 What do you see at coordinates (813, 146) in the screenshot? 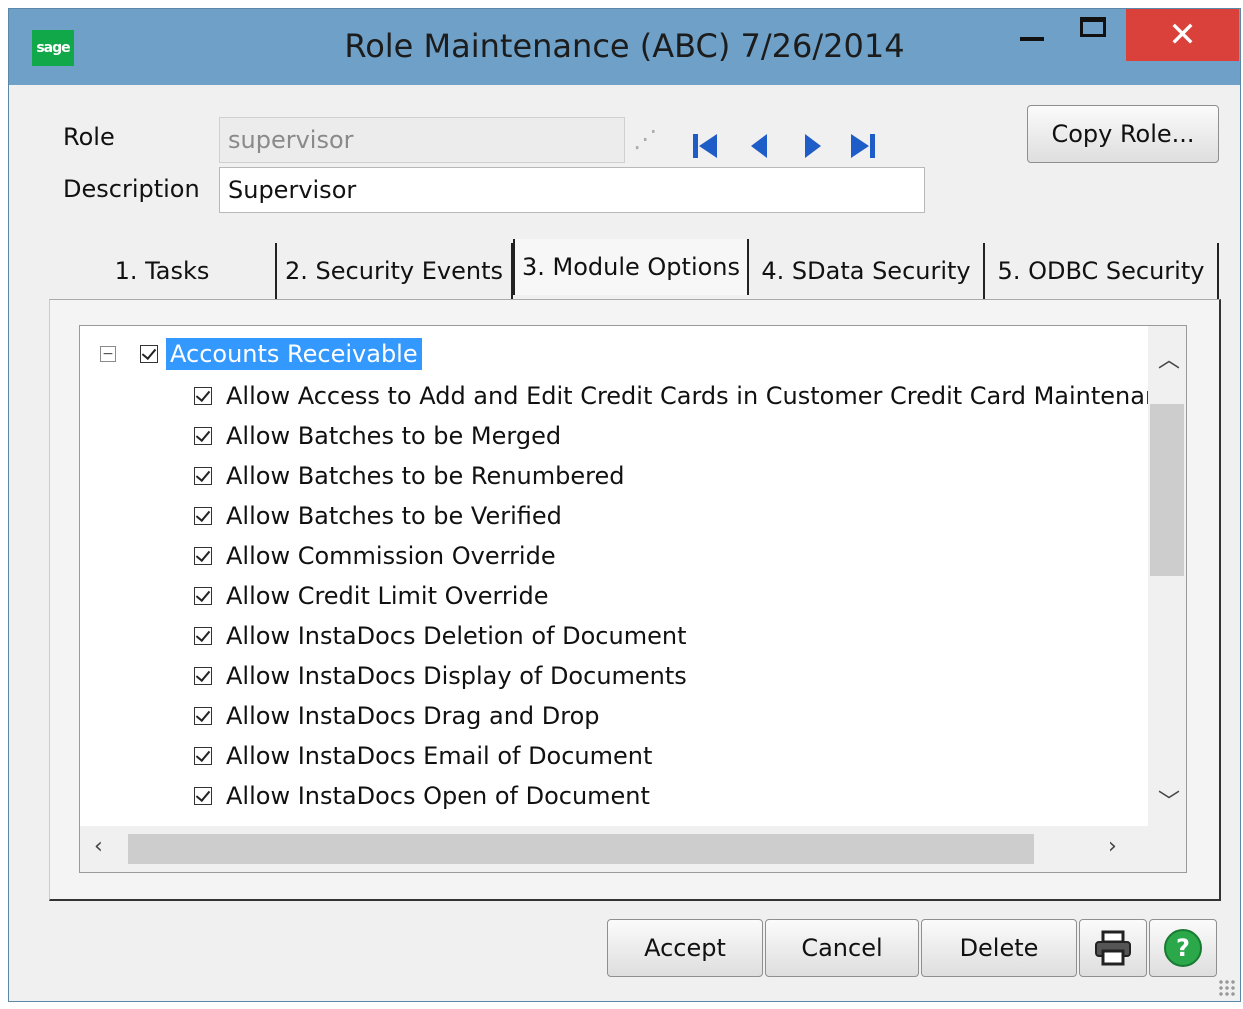
I see `next-record-icon` at bounding box center [813, 146].